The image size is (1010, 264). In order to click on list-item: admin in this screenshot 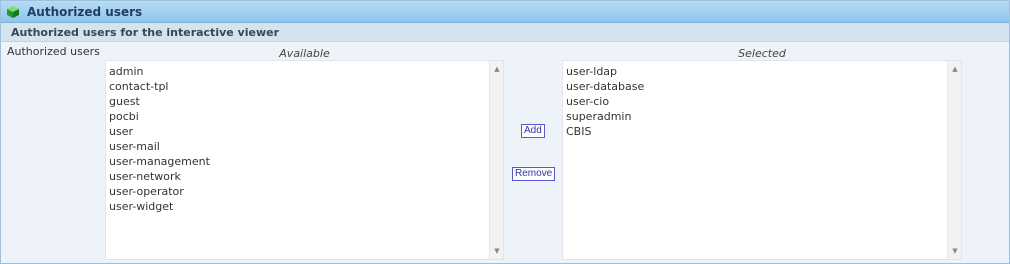, I will do `click(159, 71)`.